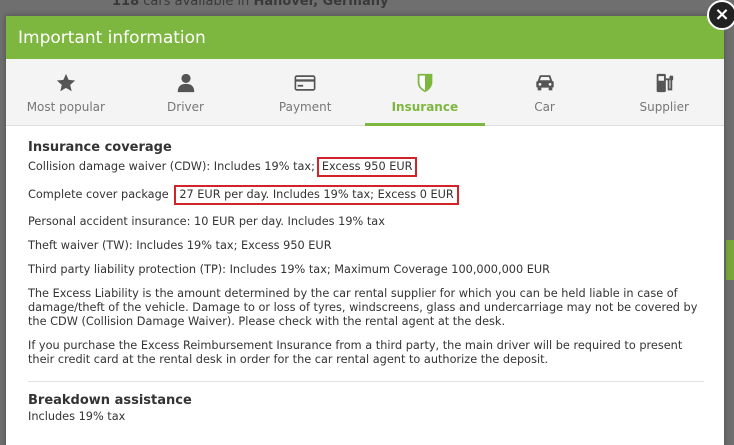  I want to click on background-button-edge, so click(730, 260).